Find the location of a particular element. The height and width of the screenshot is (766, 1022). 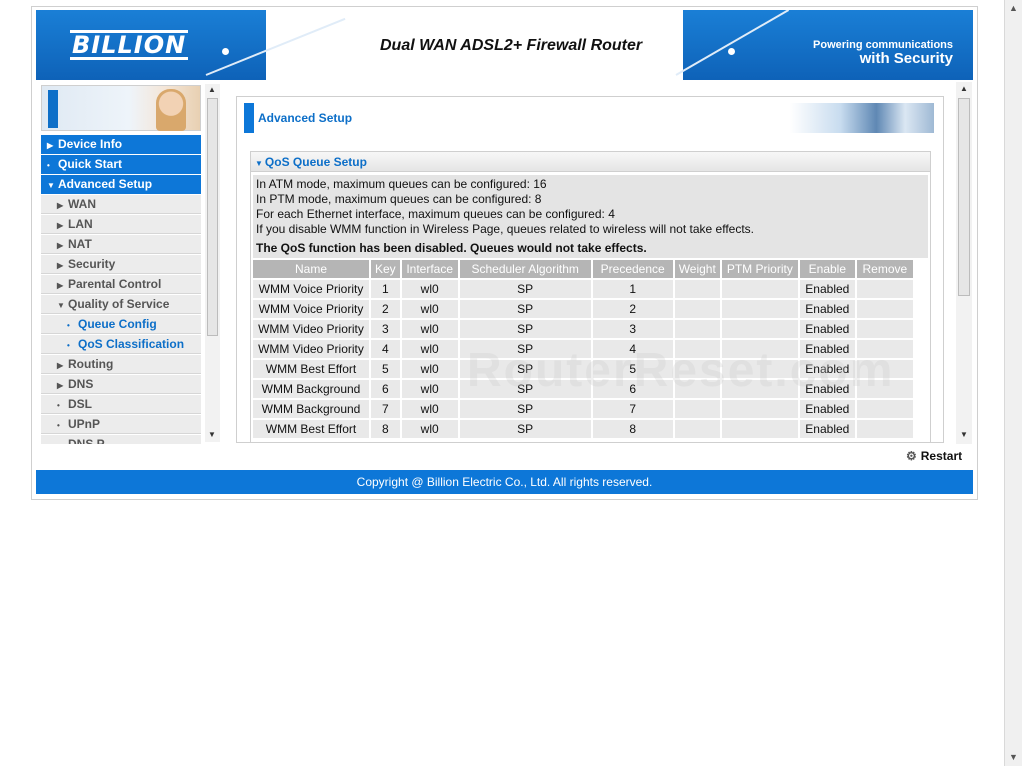

menu-item-dns: ▶ DNS is located at coordinates (121, 384).